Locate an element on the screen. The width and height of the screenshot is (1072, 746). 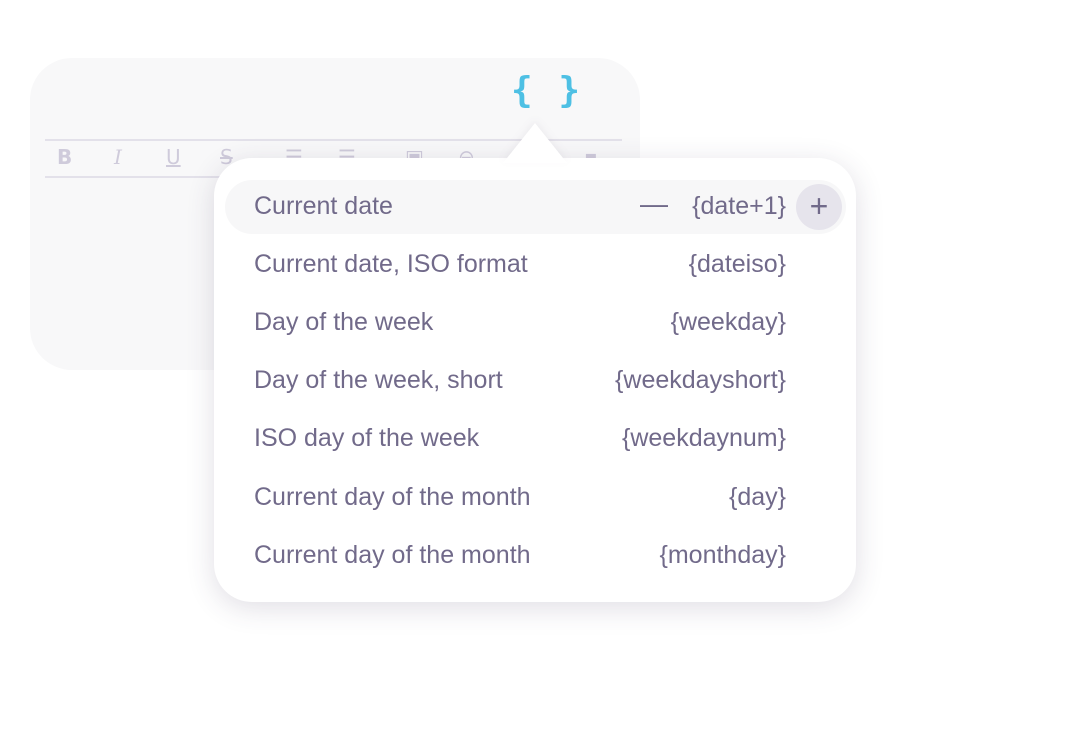
menu-item-label: Day of the week, short is located at coordinates (378, 380).